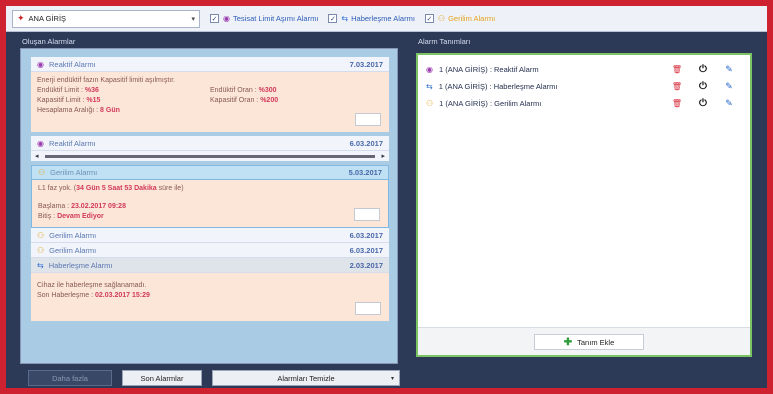 This screenshot has width=773, height=394. I want to click on alarm-date: 7.03.2017, so click(366, 64).